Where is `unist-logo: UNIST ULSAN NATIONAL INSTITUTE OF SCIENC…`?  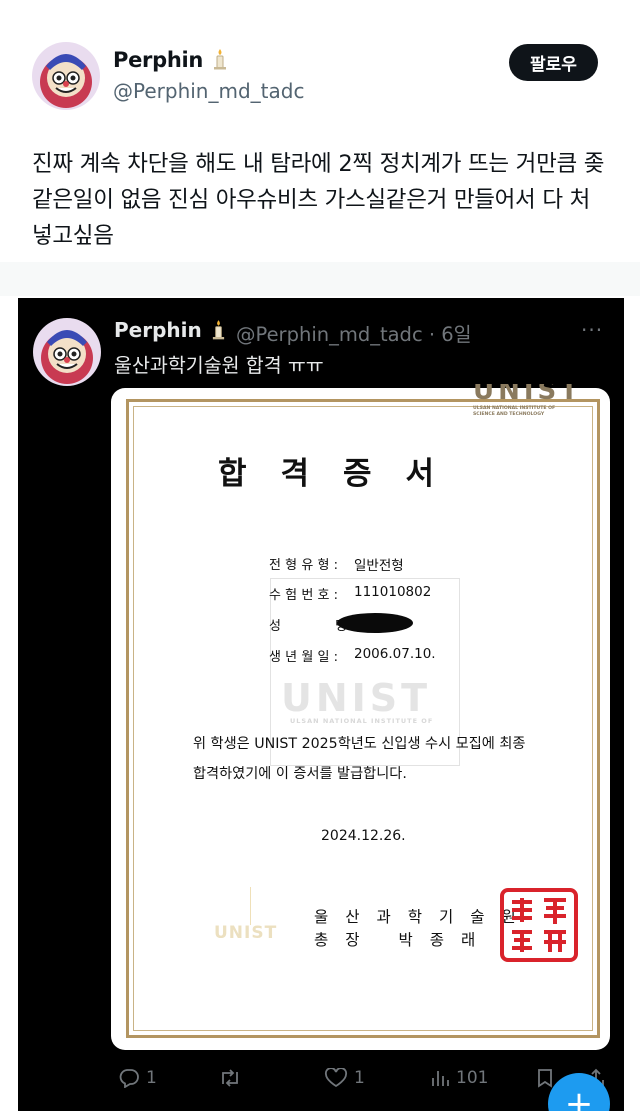
unist-logo: UNIST ULSAN NATIONAL INSTITUTE OF SCIENC… is located at coordinates (528, 404).